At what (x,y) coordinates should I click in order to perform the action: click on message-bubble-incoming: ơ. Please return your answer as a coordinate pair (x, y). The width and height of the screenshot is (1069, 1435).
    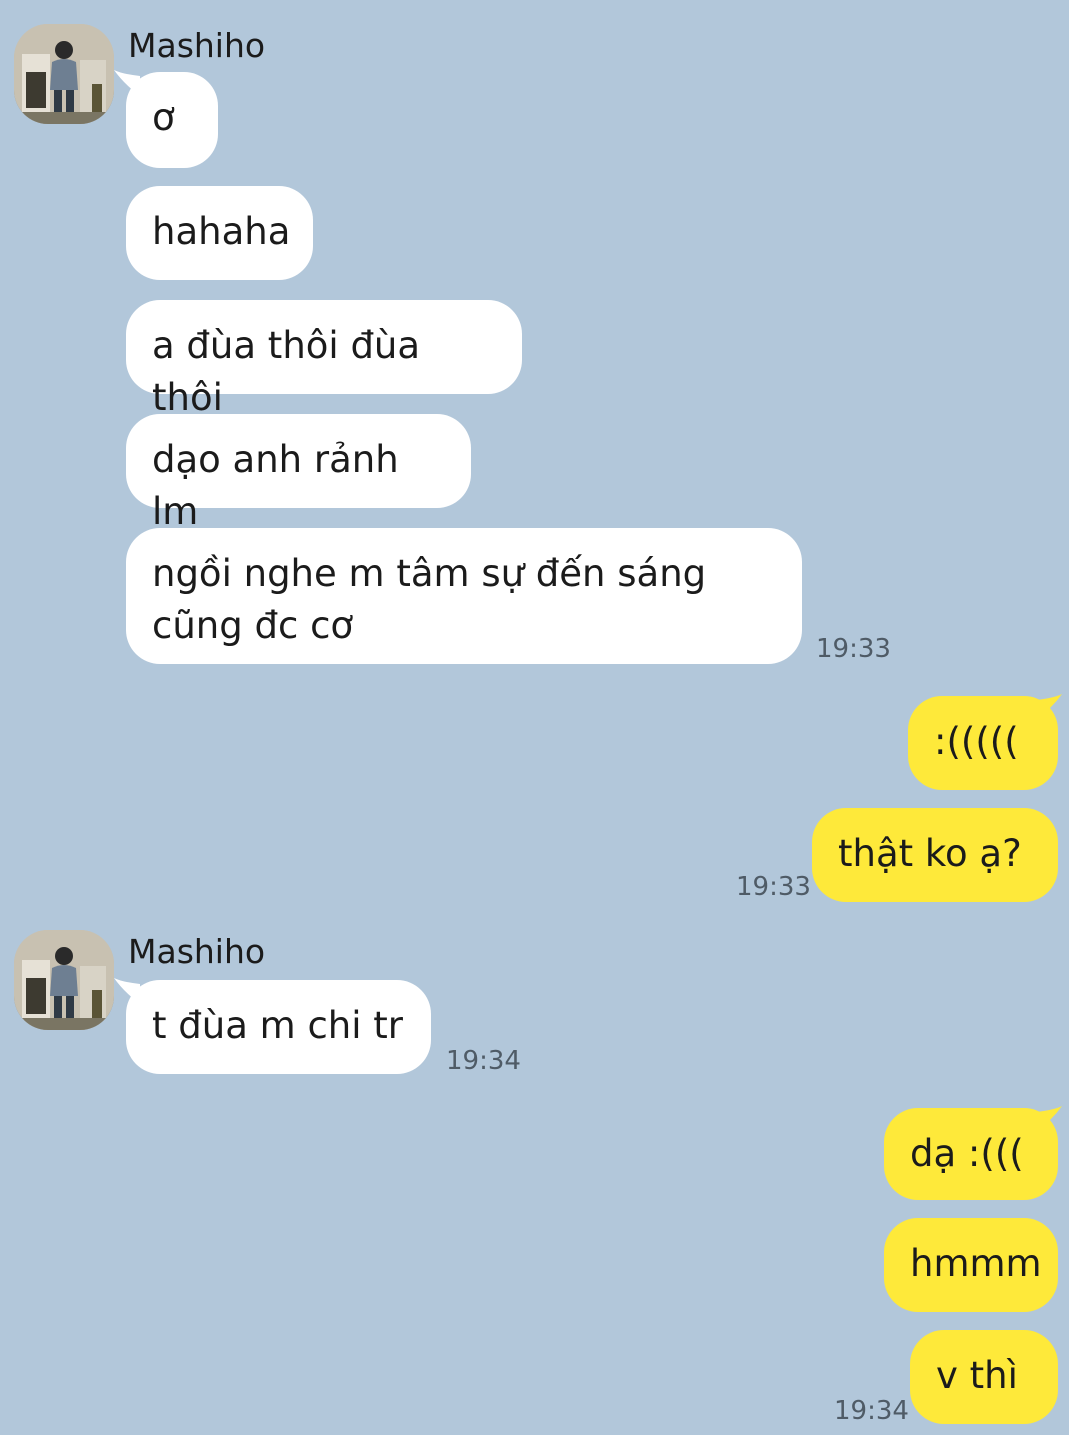
    Looking at the image, I should click on (172, 120).